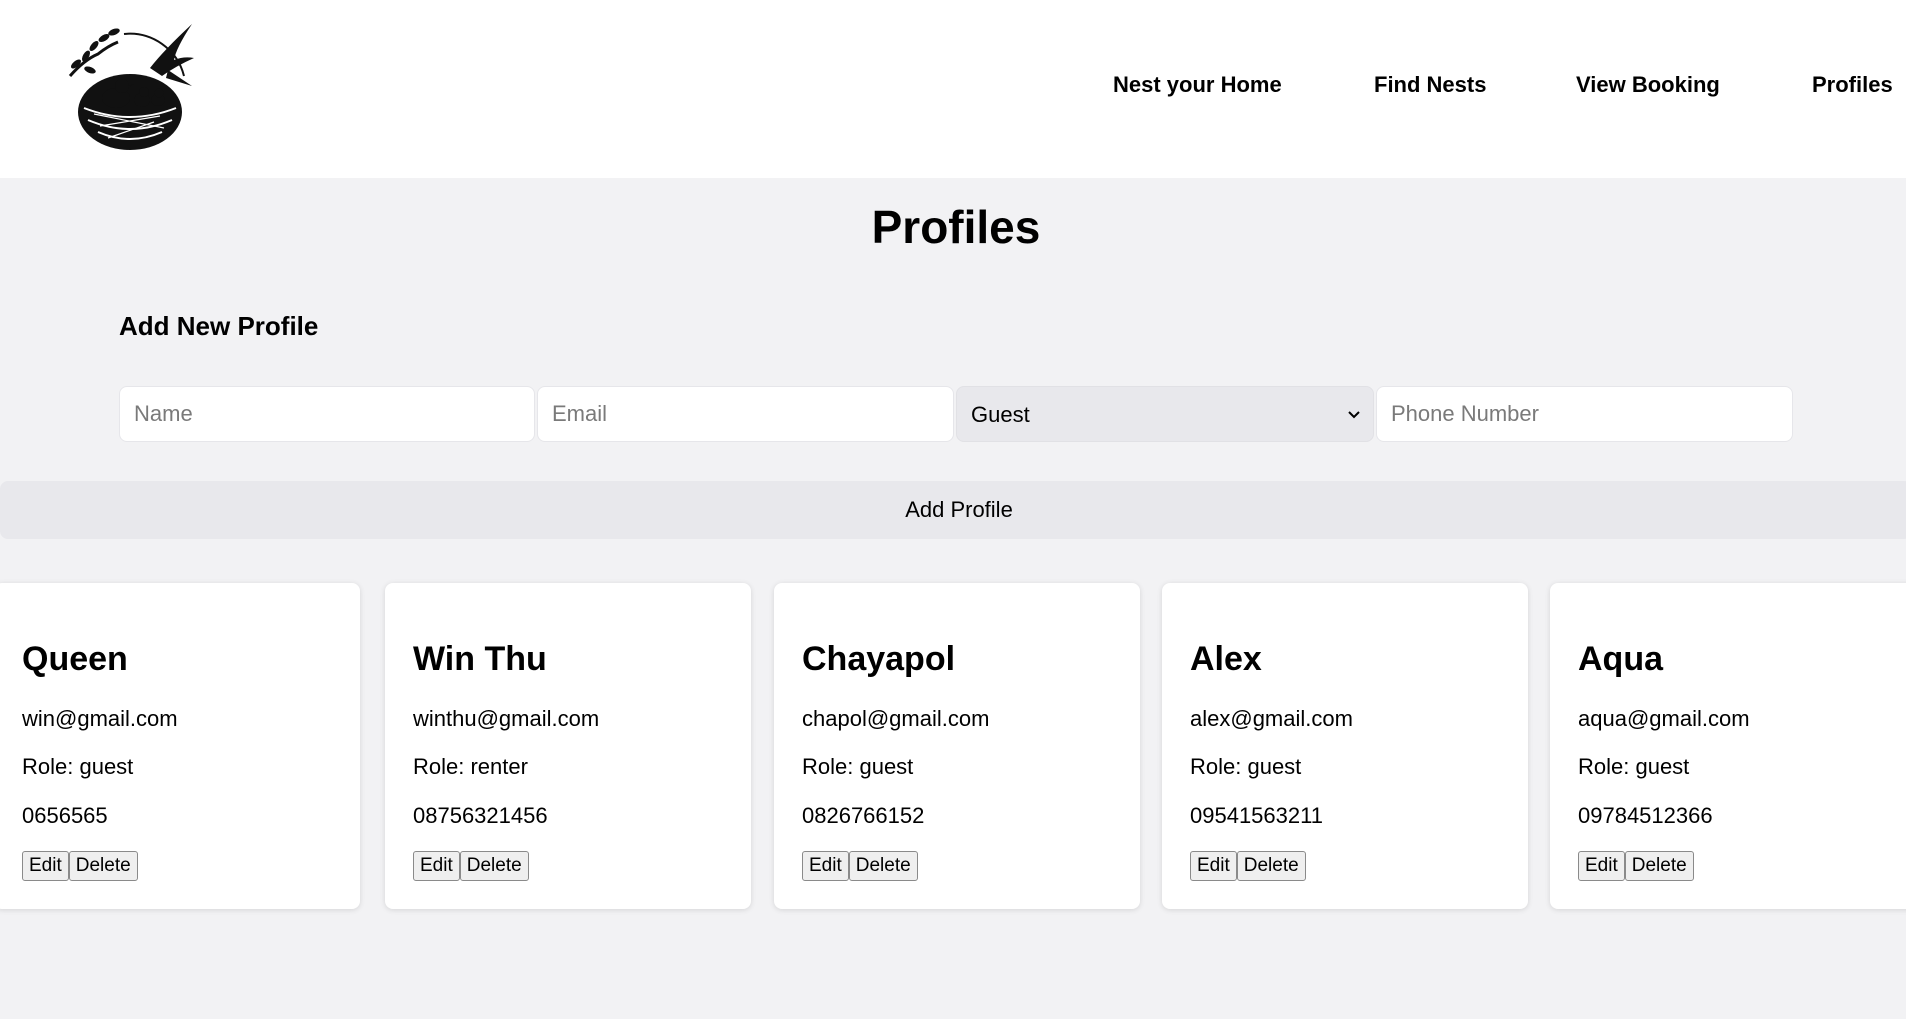 The height and width of the screenshot is (1019, 1906). Describe the element at coordinates (480, 659) in the screenshot. I see `profile-name: Win Thu` at that location.